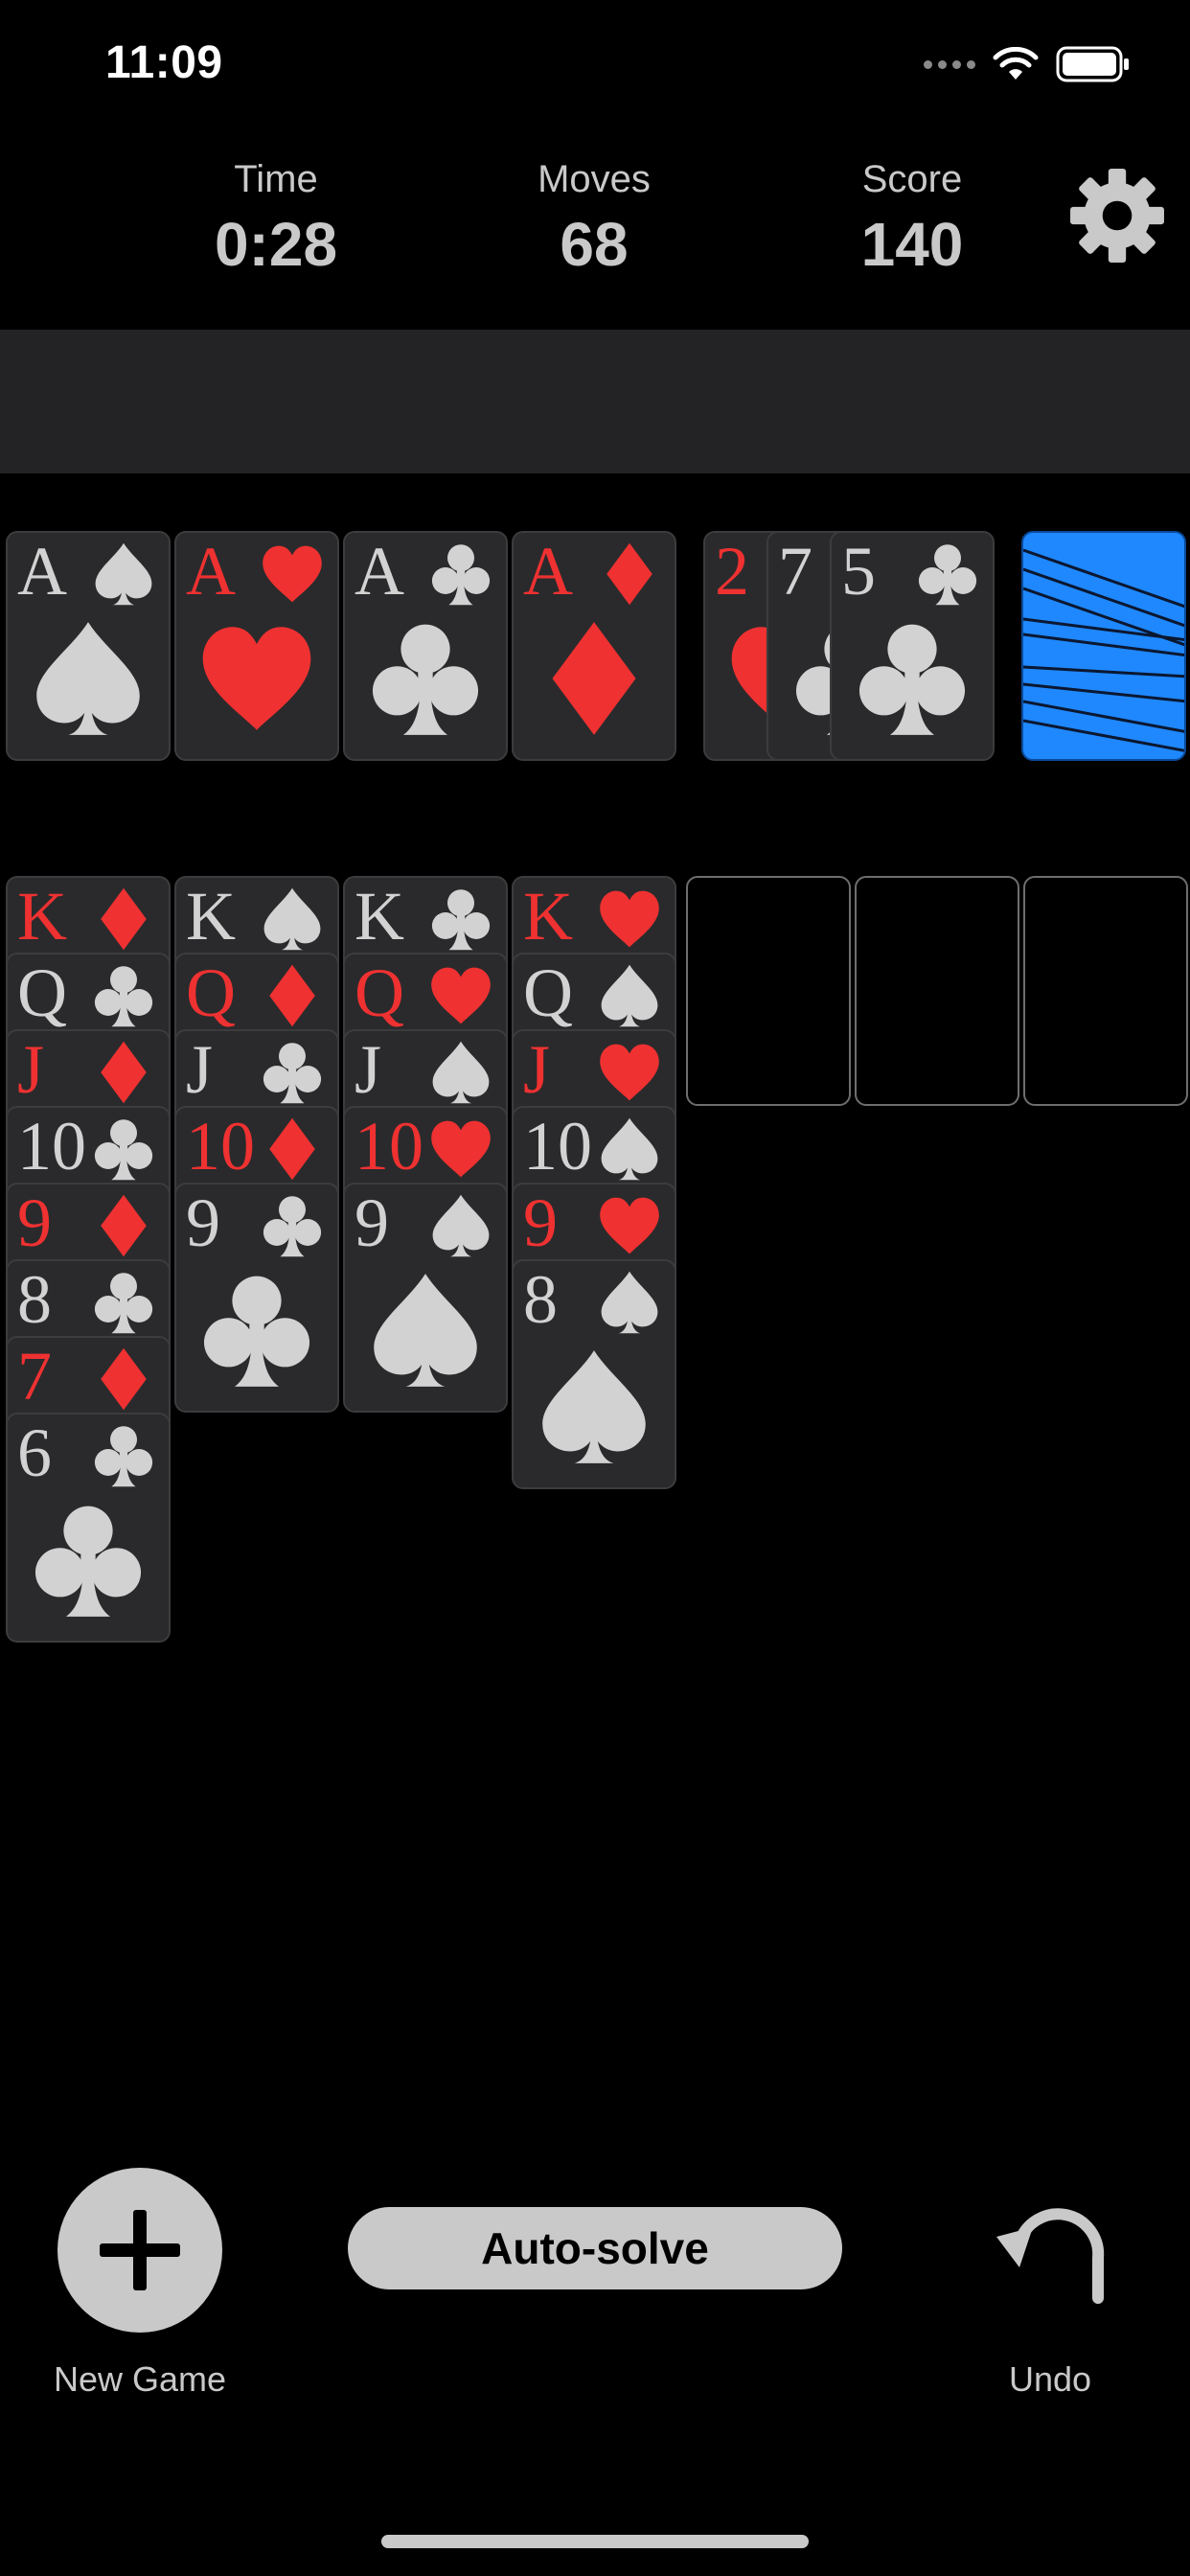 The width and height of the screenshot is (1190, 2576). What do you see at coordinates (732, 571) in the screenshot?
I see `card-rank: 2` at bounding box center [732, 571].